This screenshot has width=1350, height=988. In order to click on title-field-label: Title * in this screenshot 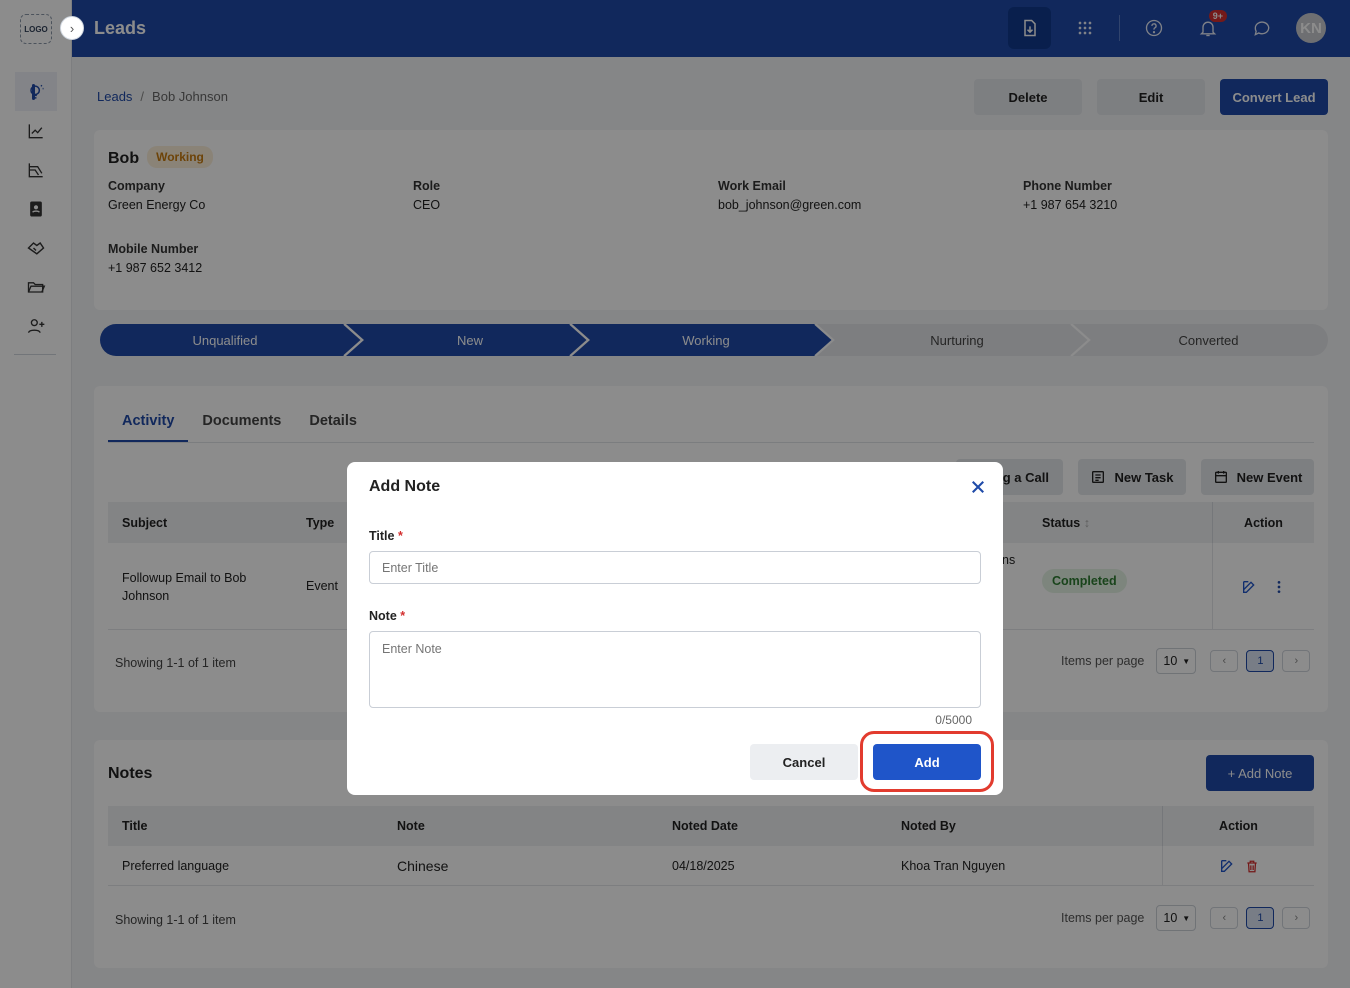, I will do `click(386, 536)`.